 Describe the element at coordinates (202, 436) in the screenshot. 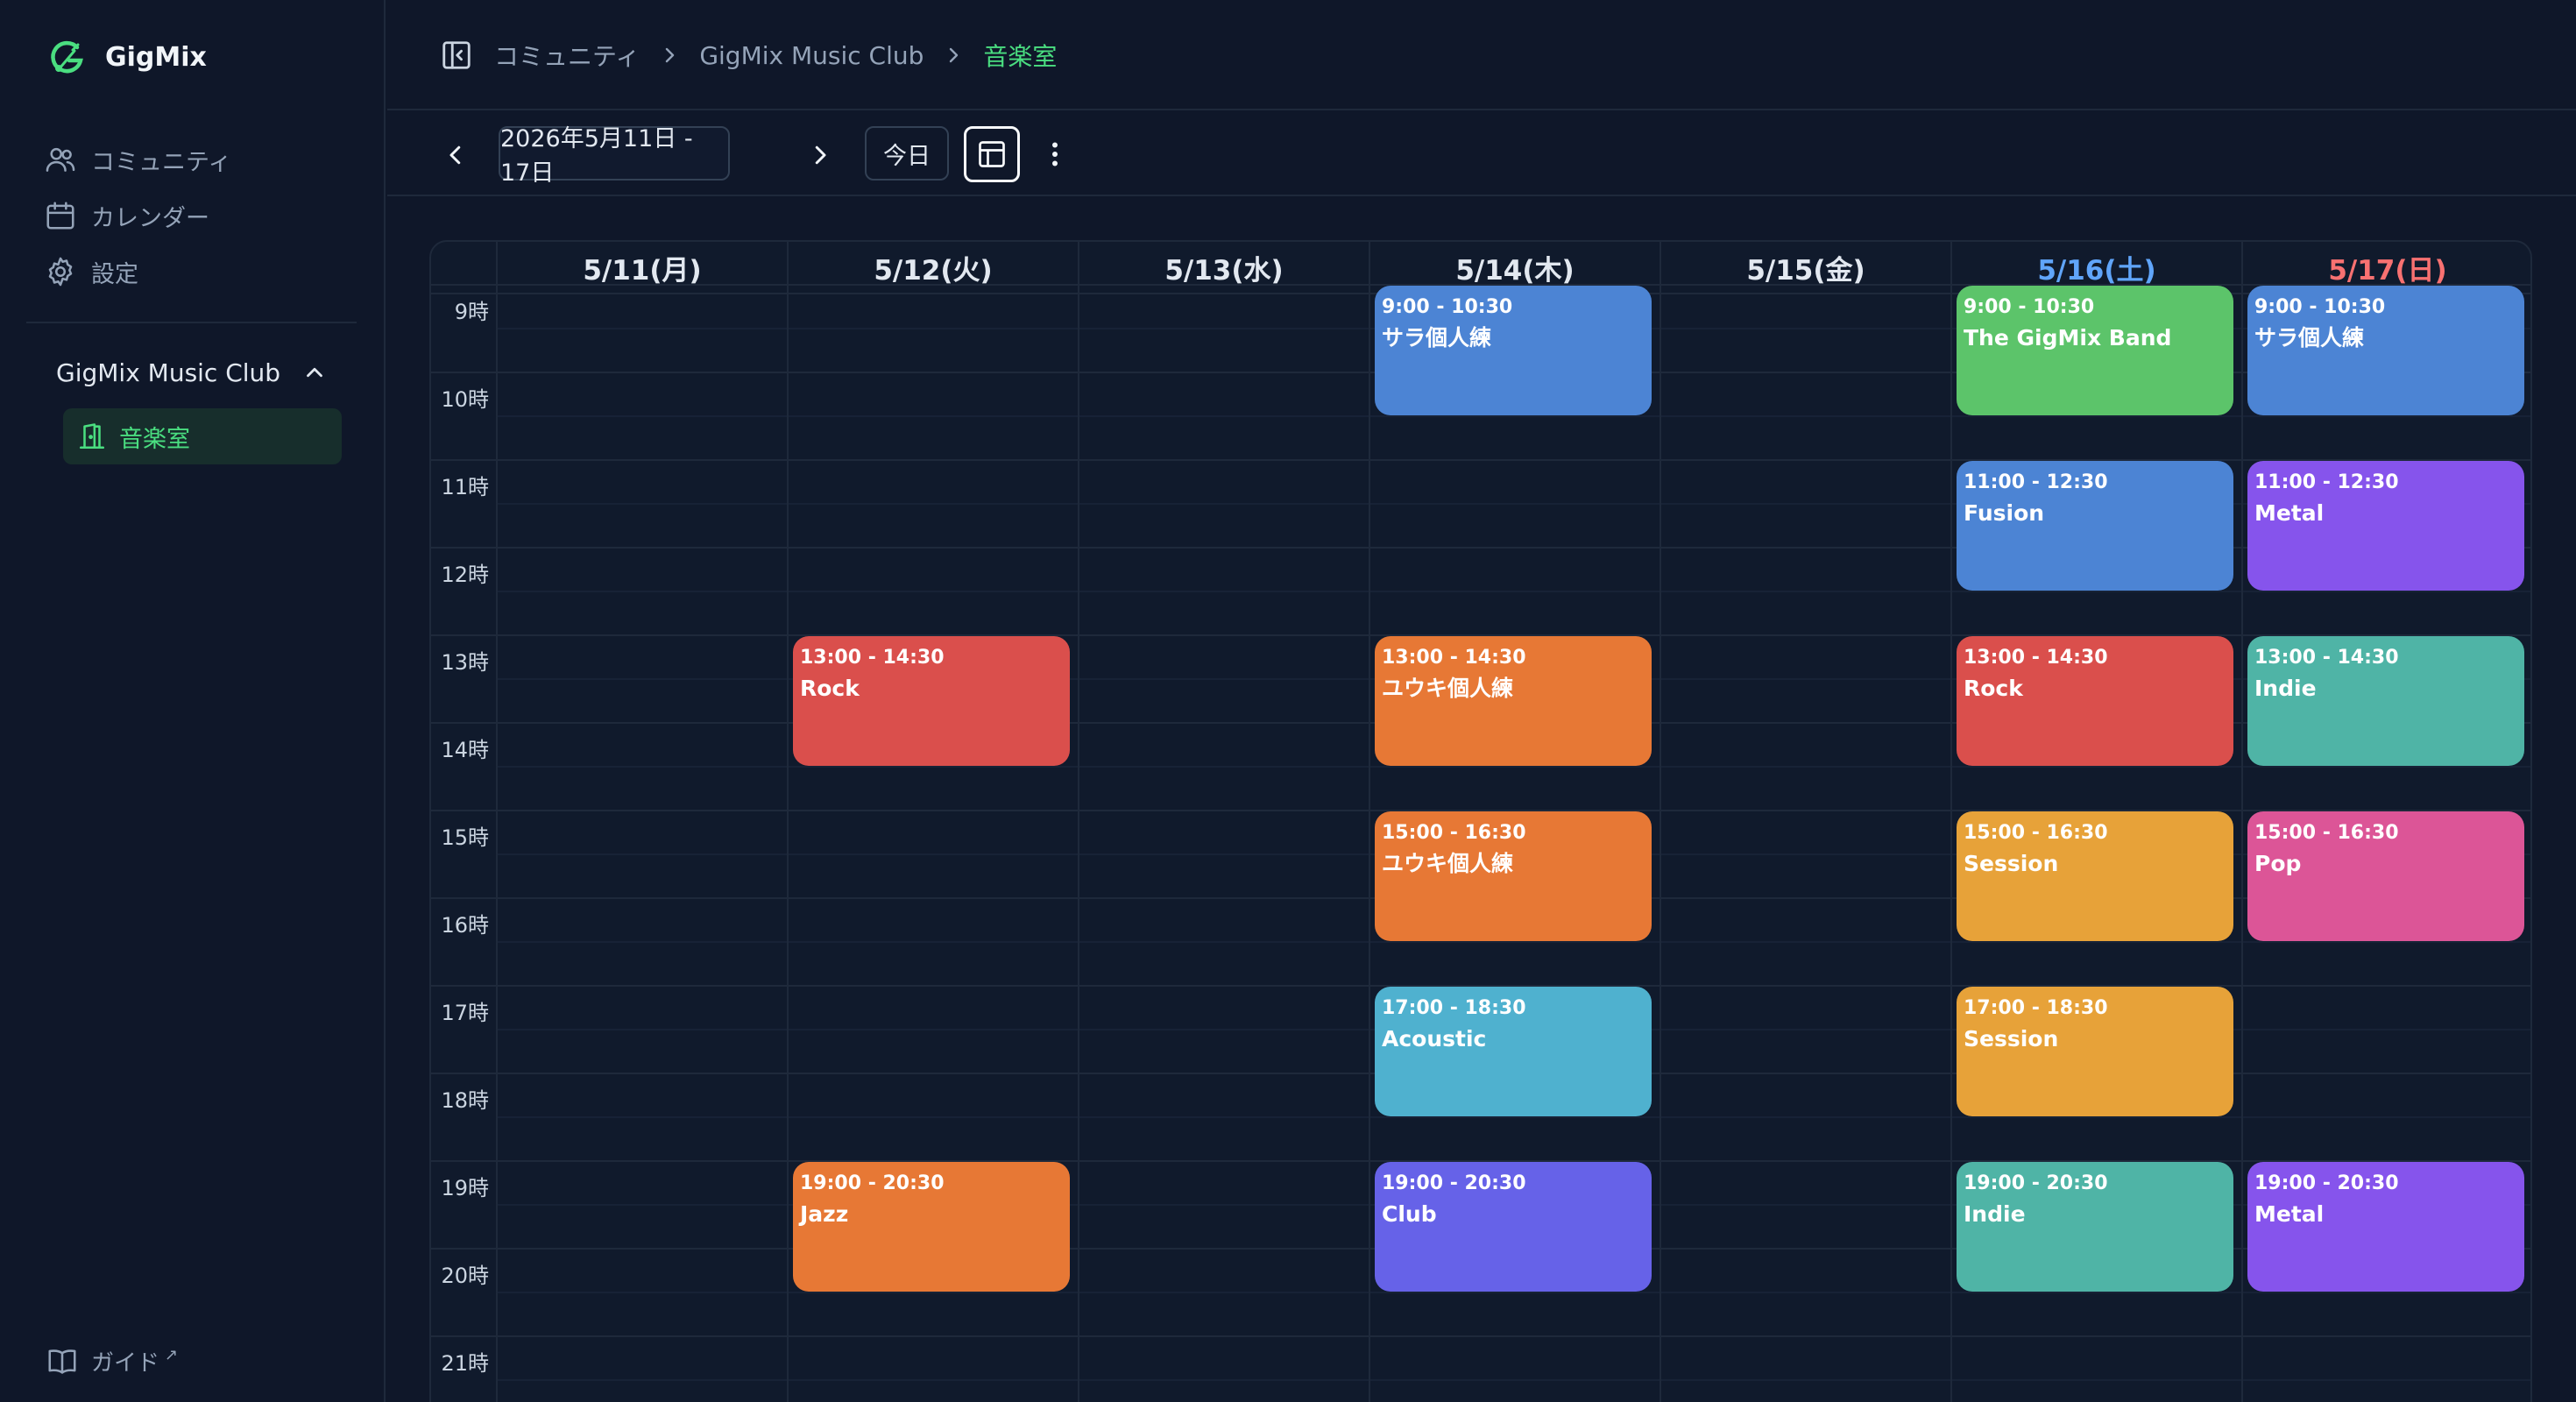

I see `sidebar-item-music-room: 音楽室` at that location.